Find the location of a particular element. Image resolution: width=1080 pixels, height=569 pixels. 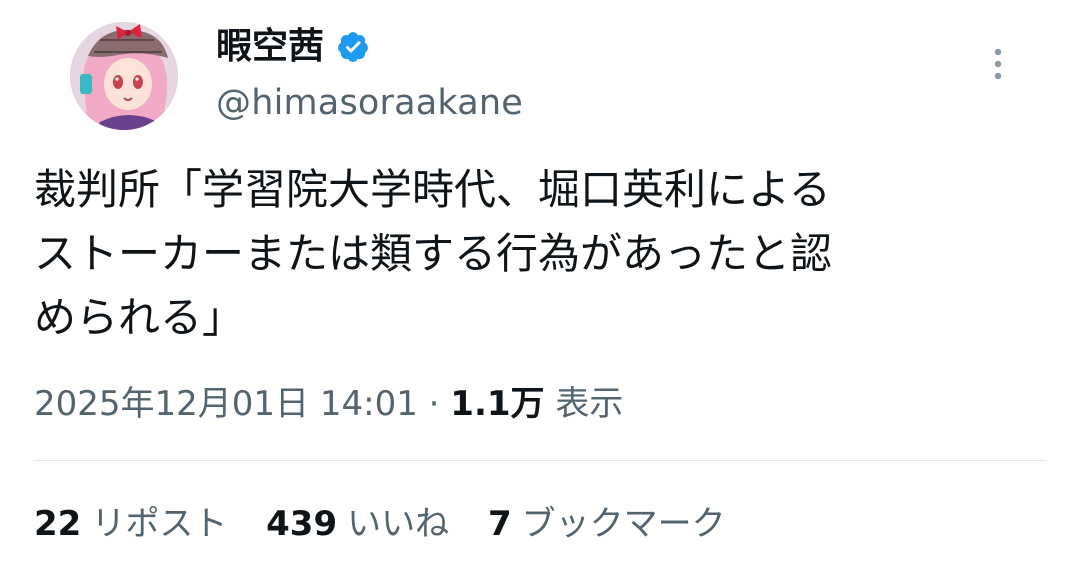

views-label: 表示 is located at coordinates (589, 404).